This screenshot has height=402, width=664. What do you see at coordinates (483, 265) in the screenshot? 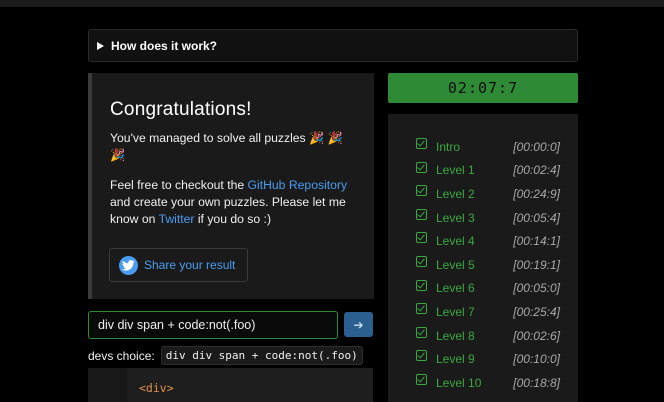
I see `level-item: Level 5 [00:19:1]` at bounding box center [483, 265].